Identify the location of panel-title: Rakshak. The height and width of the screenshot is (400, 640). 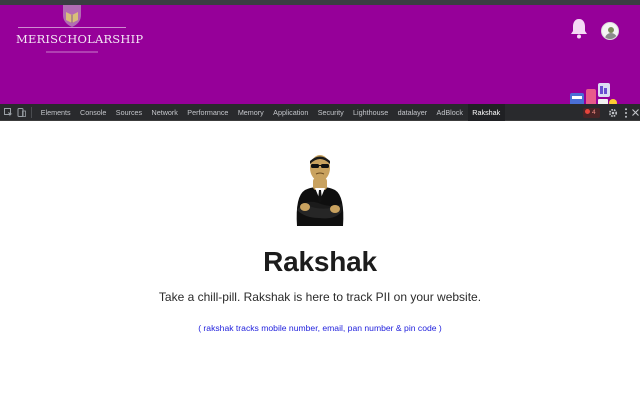
(320, 261).